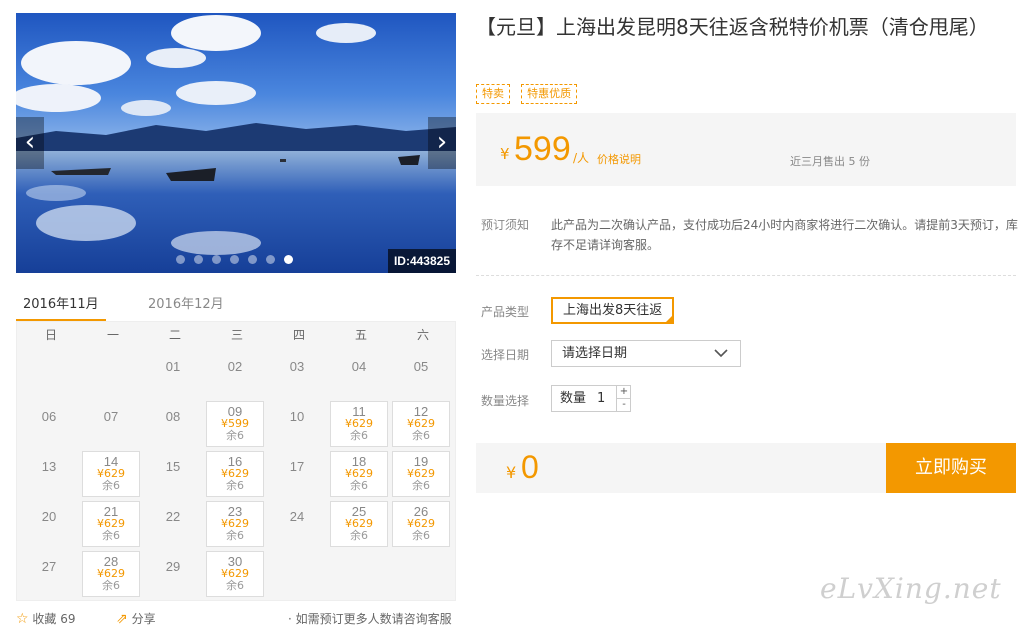 This screenshot has height=625, width=1025. Describe the element at coordinates (136, 617) in the screenshot. I see `share-button: ⇗ 分享` at that location.